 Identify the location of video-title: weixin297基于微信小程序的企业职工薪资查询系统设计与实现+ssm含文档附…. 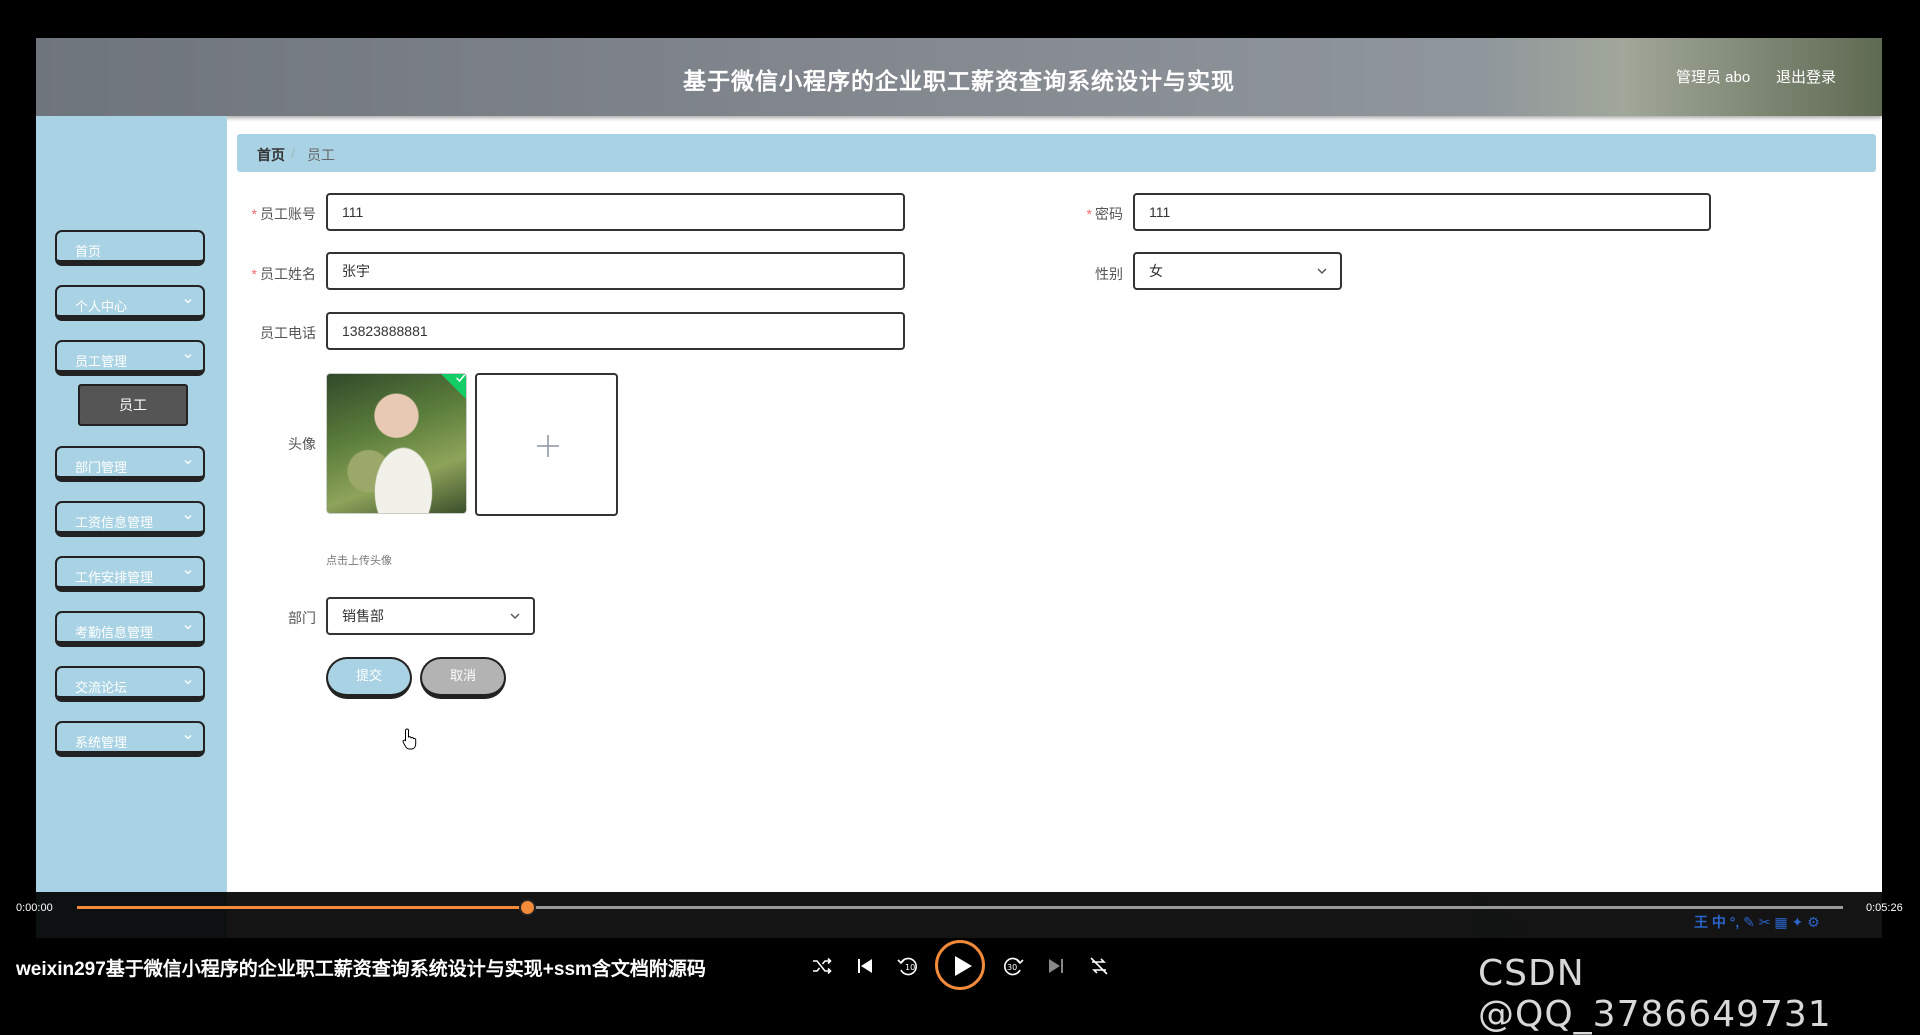
(361, 969).